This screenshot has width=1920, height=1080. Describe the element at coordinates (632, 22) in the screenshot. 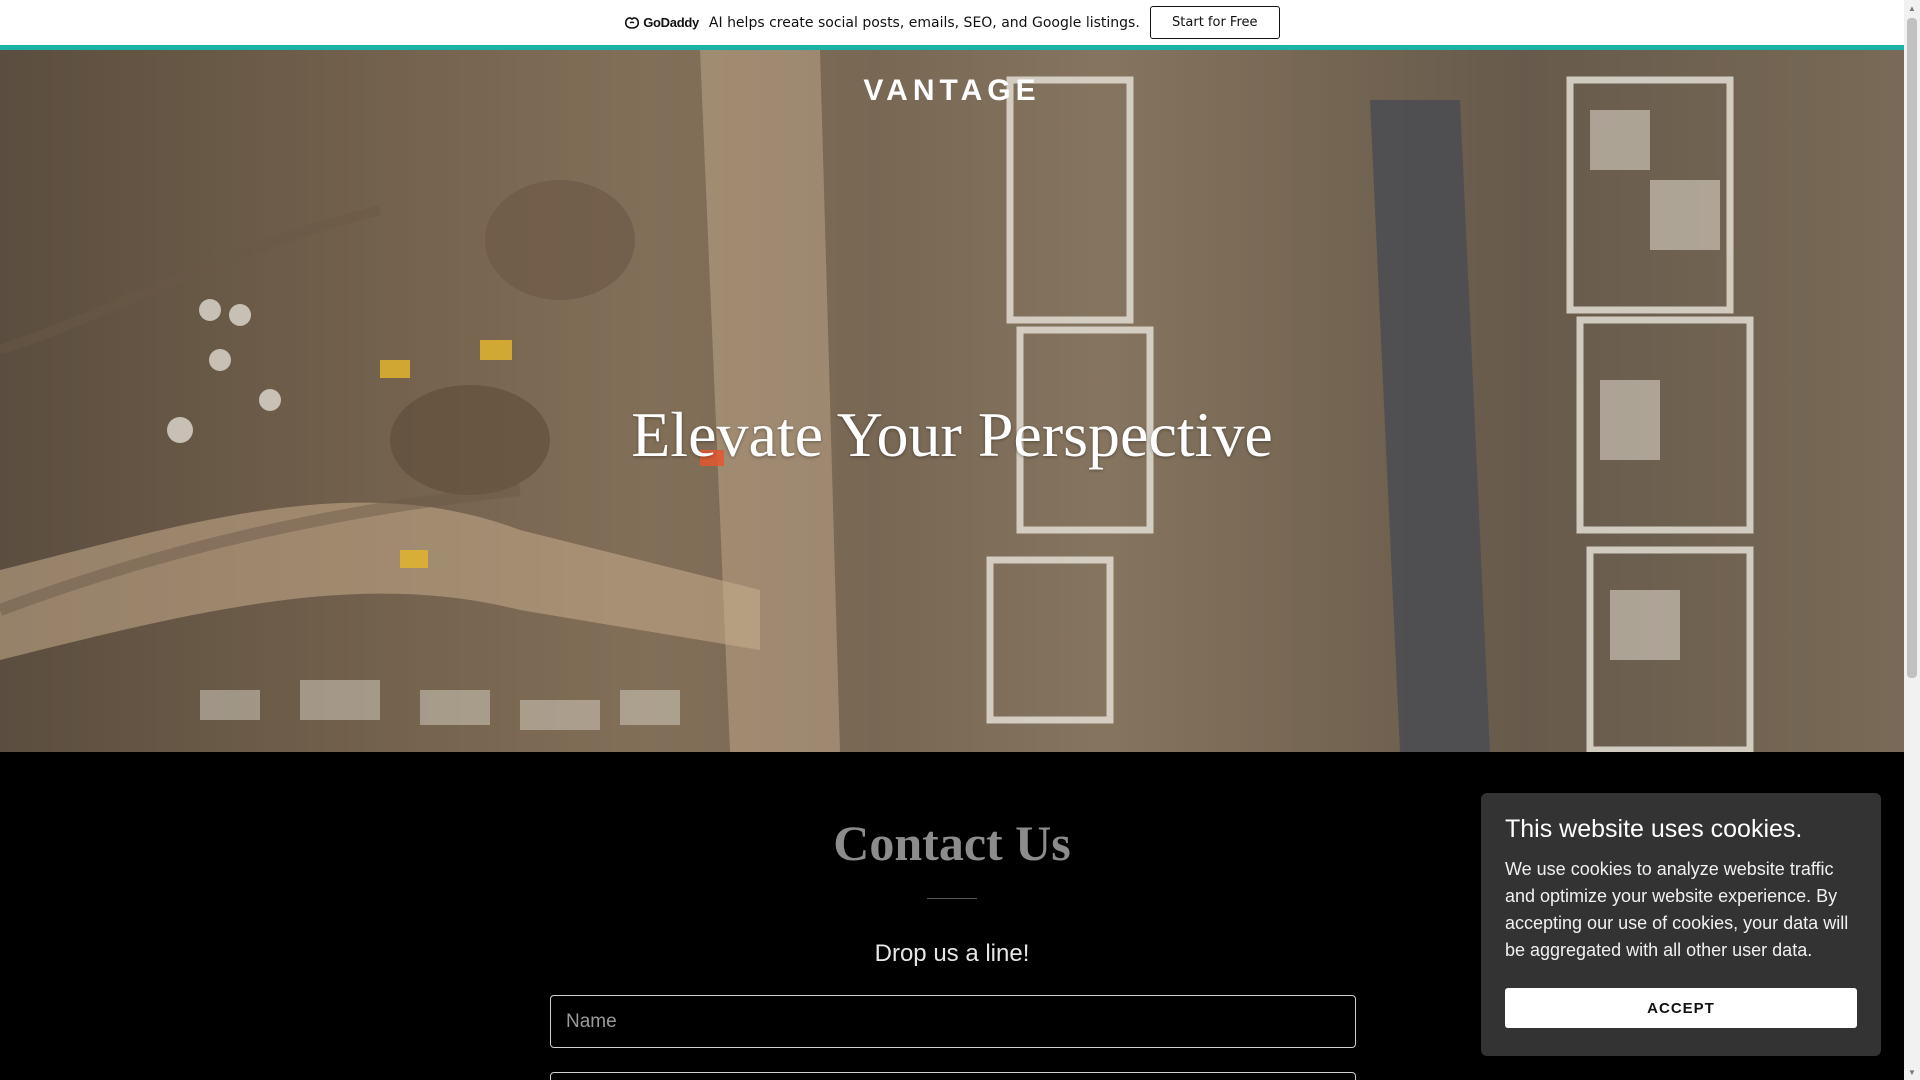

I see `godaddy-logo-icon` at that location.